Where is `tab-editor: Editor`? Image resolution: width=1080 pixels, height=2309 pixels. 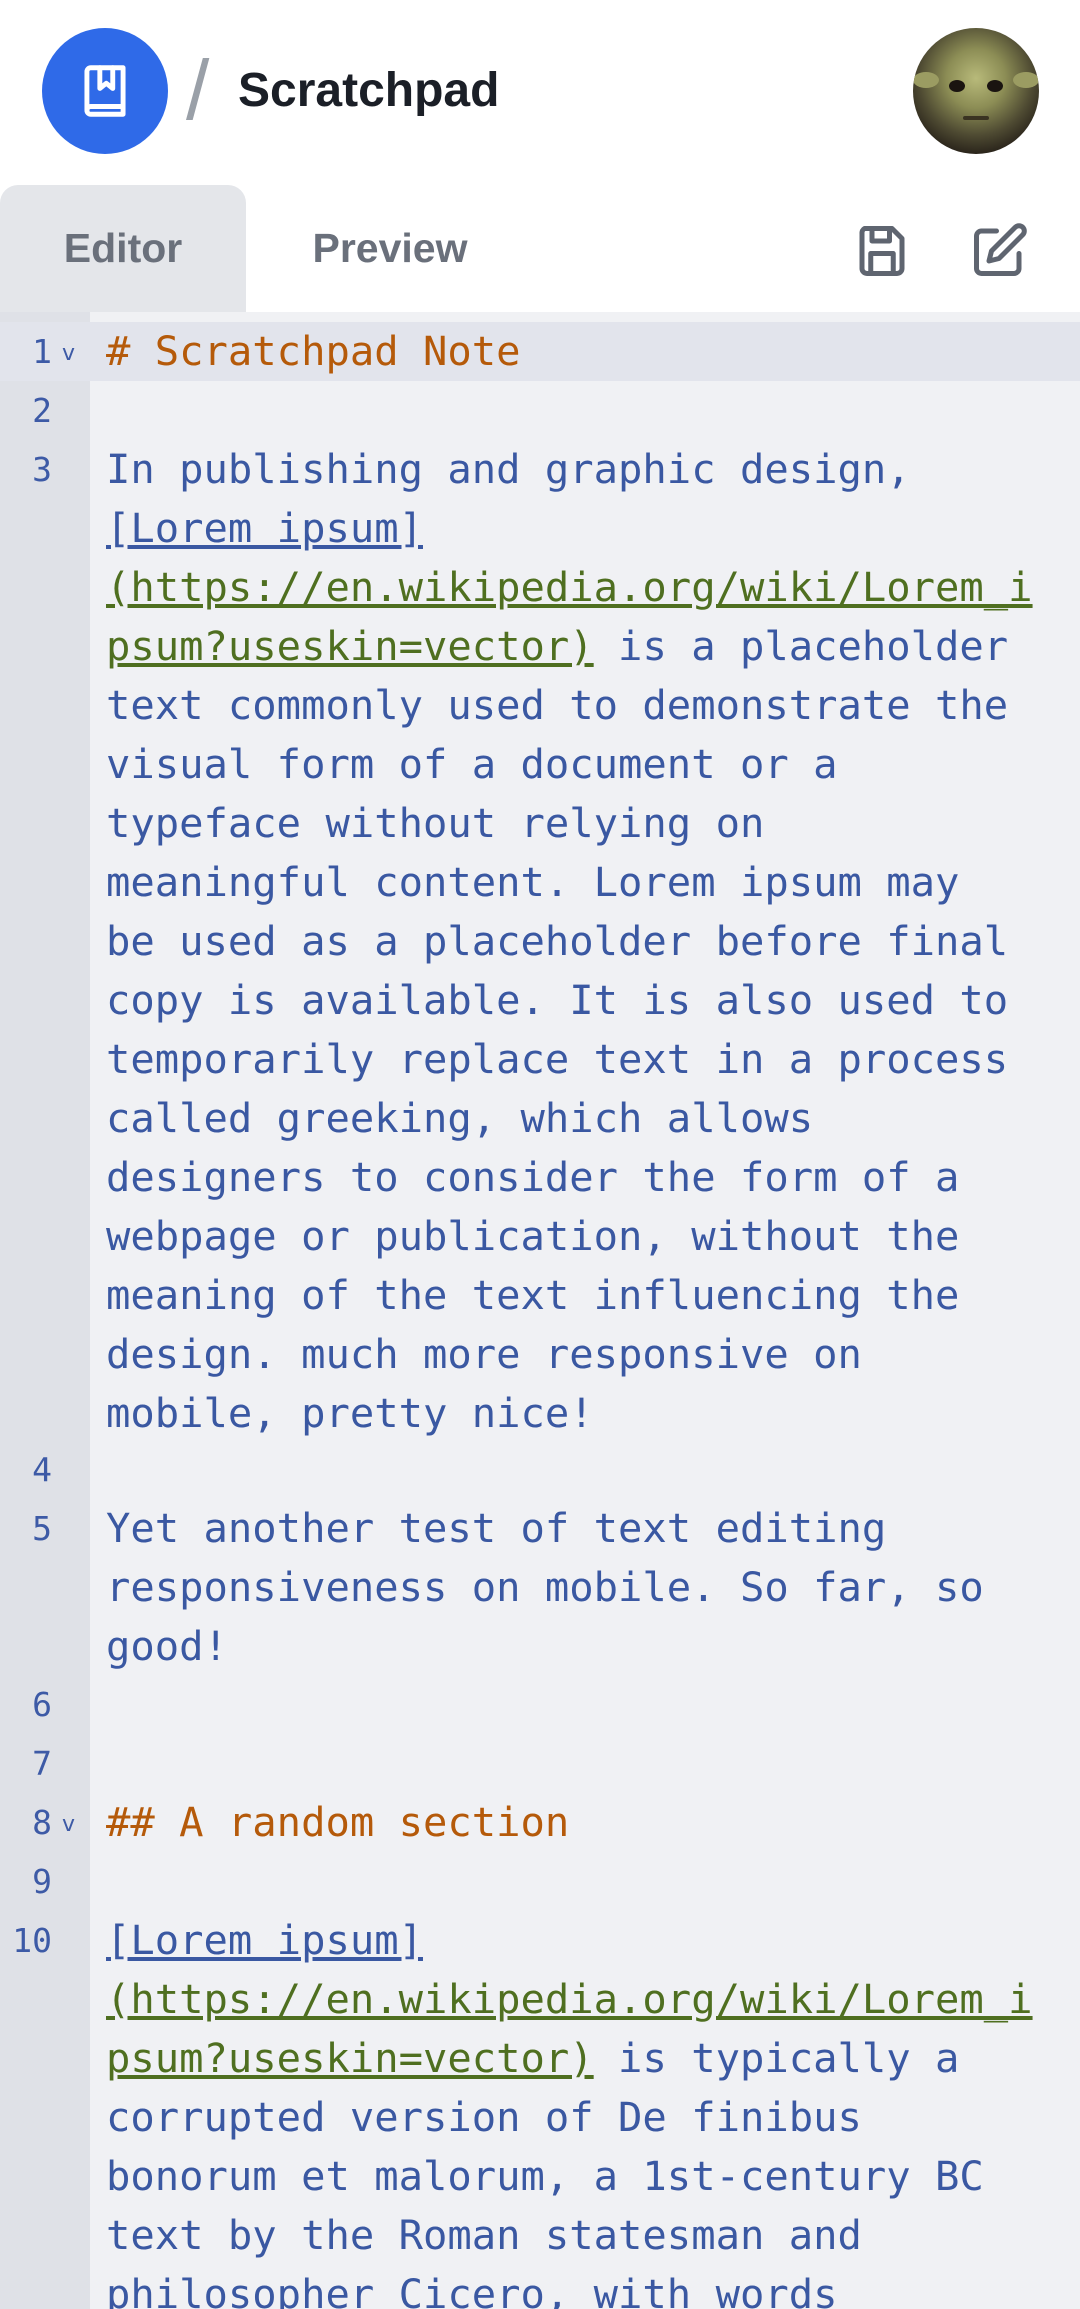 tab-editor: Editor is located at coordinates (123, 248).